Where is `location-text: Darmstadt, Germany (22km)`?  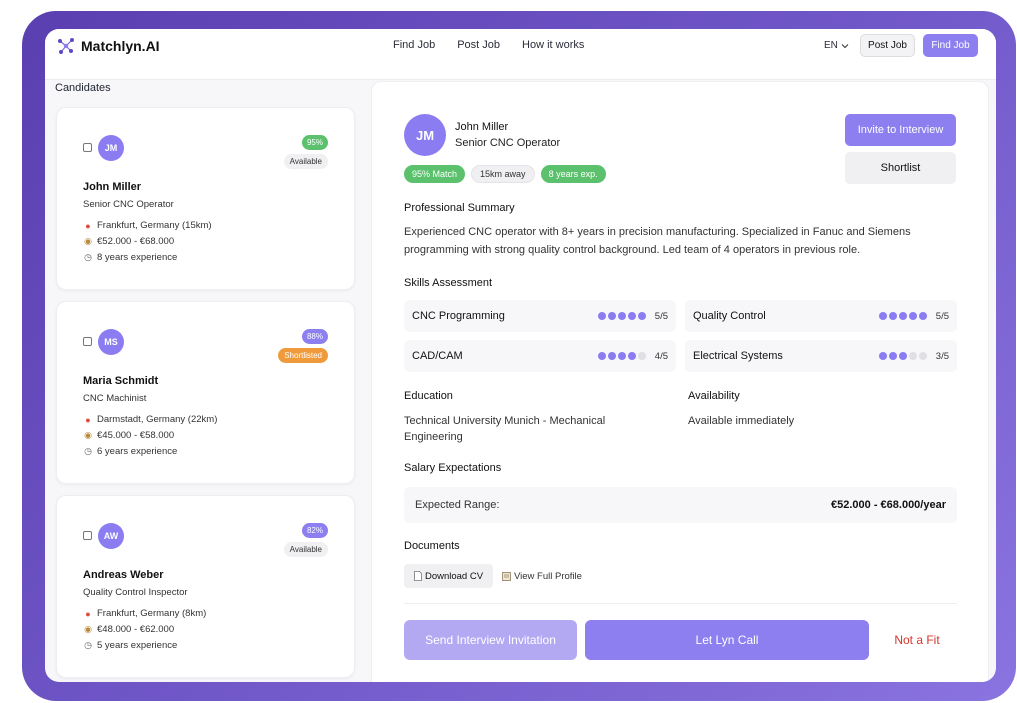
location-text: Darmstadt, Germany (22km) is located at coordinates (157, 419).